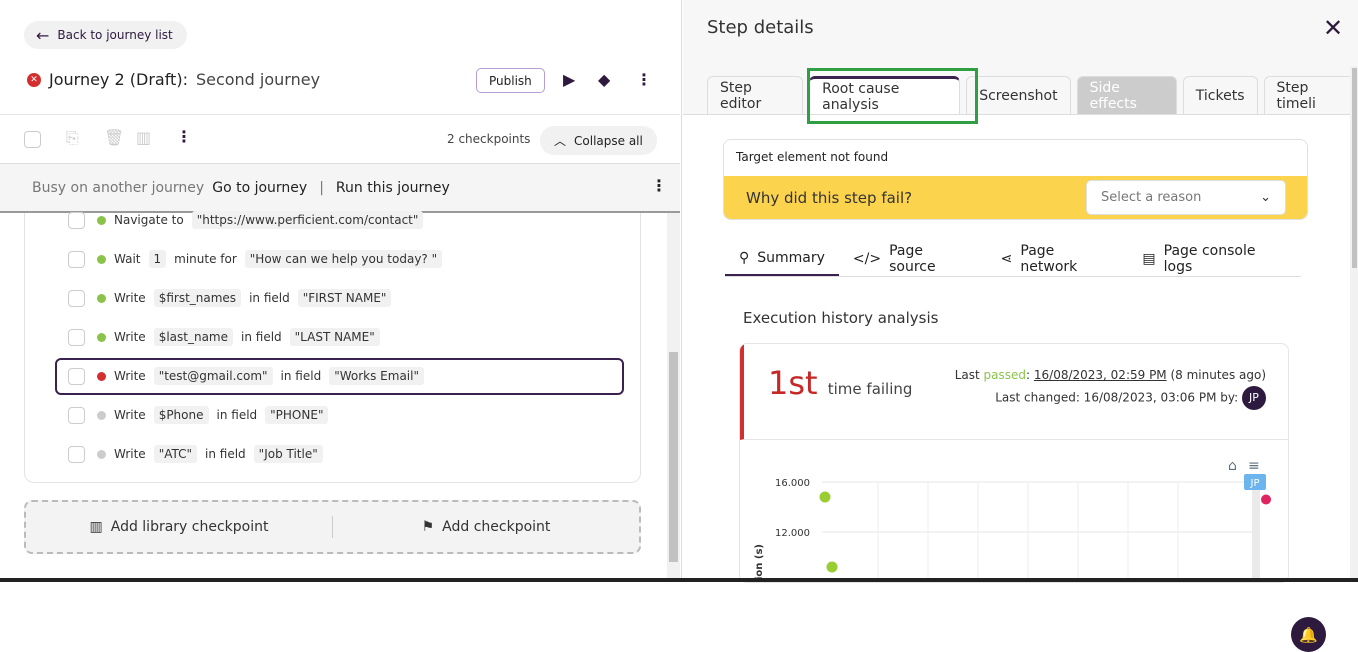 The width and height of the screenshot is (1358, 652). I want to click on subtab-page-source: </> Page source, so click(913, 258).